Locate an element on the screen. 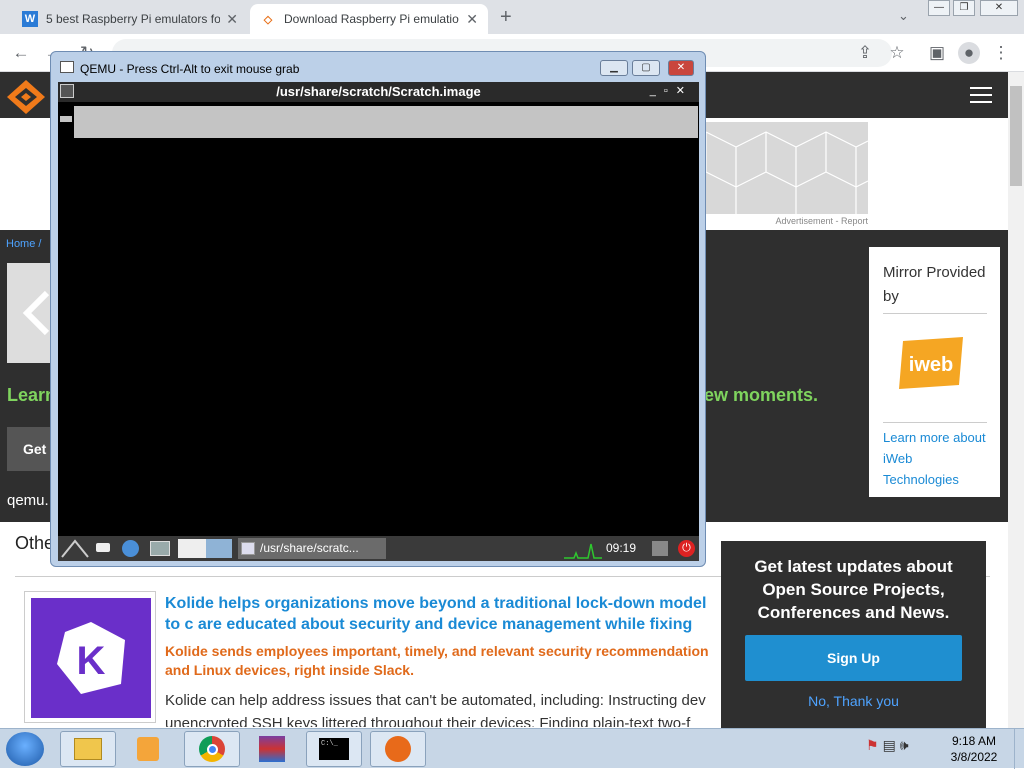 This screenshot has height=769, width=1024. iweb-logo-icon: iweb is located at coordinates (932, 363).